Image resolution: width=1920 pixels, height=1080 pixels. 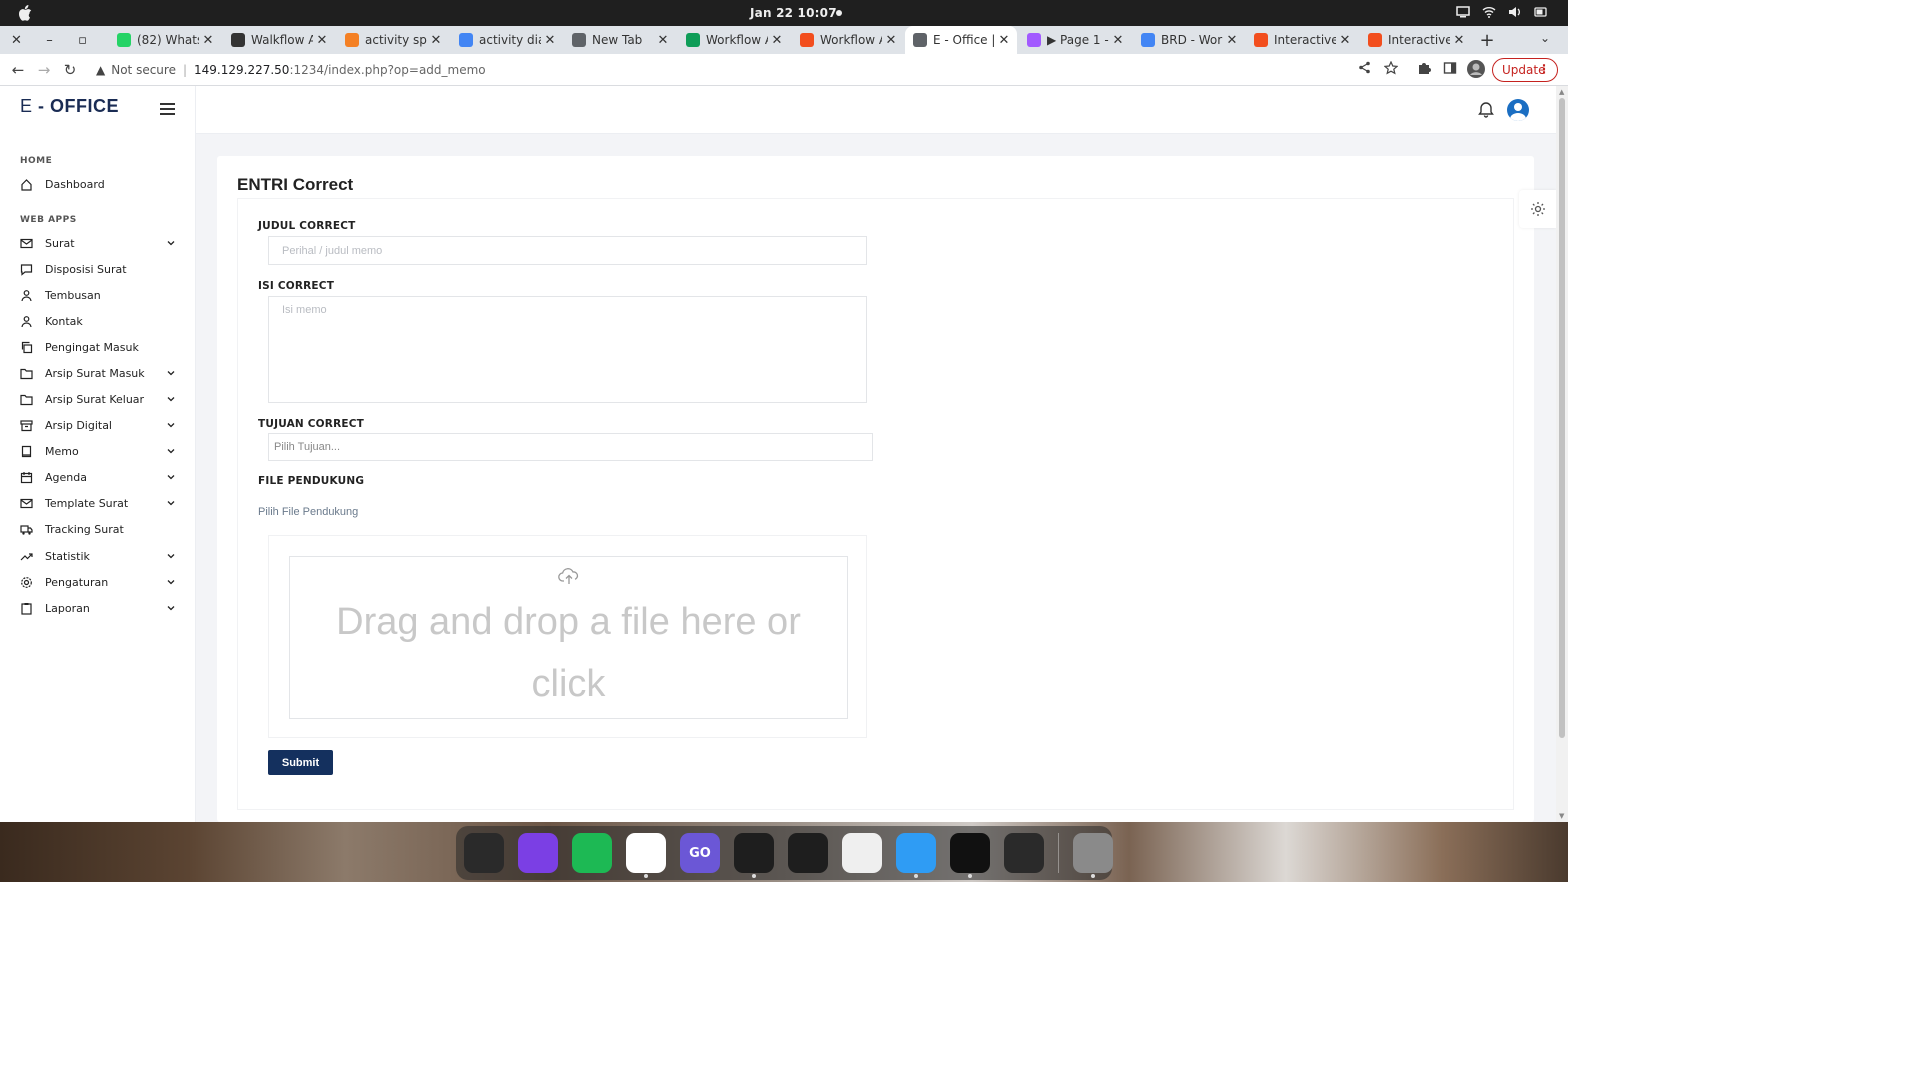 I want to click on url-host: 149.129.227.50, so click(x=241, y=70).